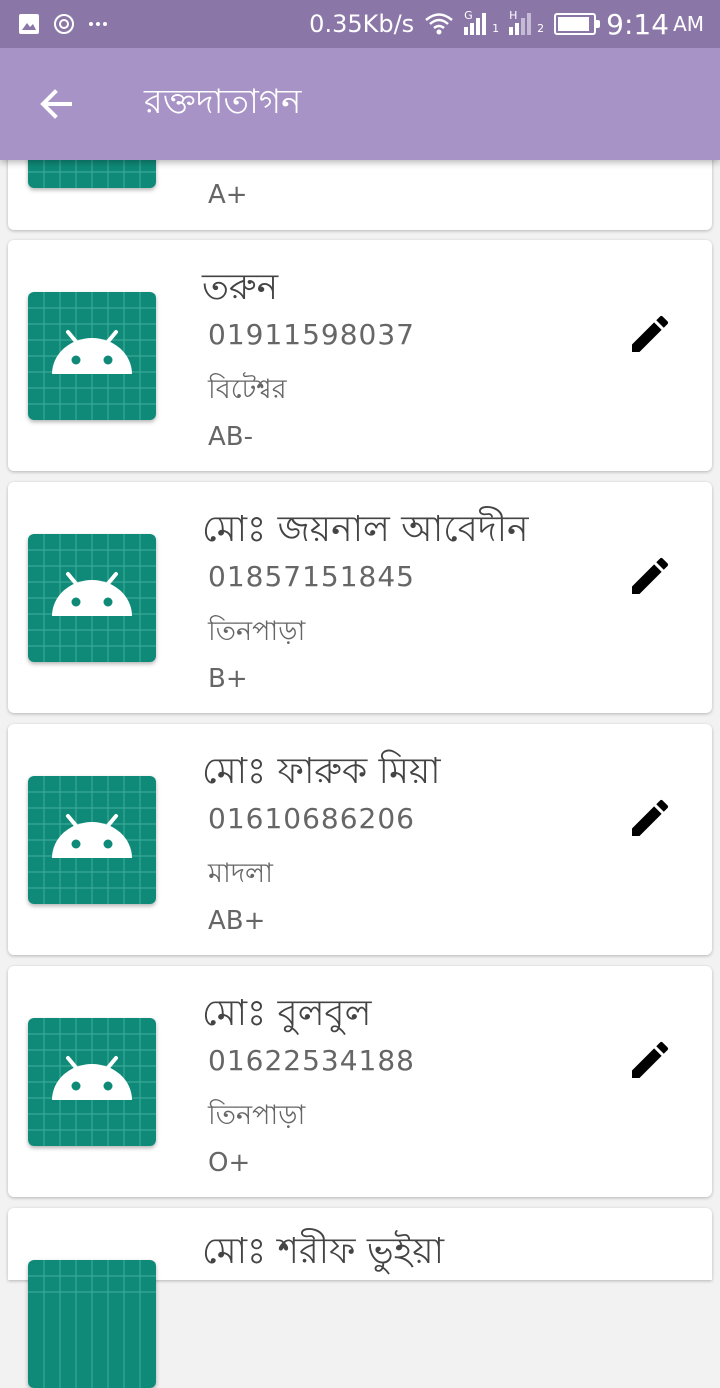 This screenshot has width=720, height=1388. I want to click on donor-phone: 01911598037, so click(311, 334).